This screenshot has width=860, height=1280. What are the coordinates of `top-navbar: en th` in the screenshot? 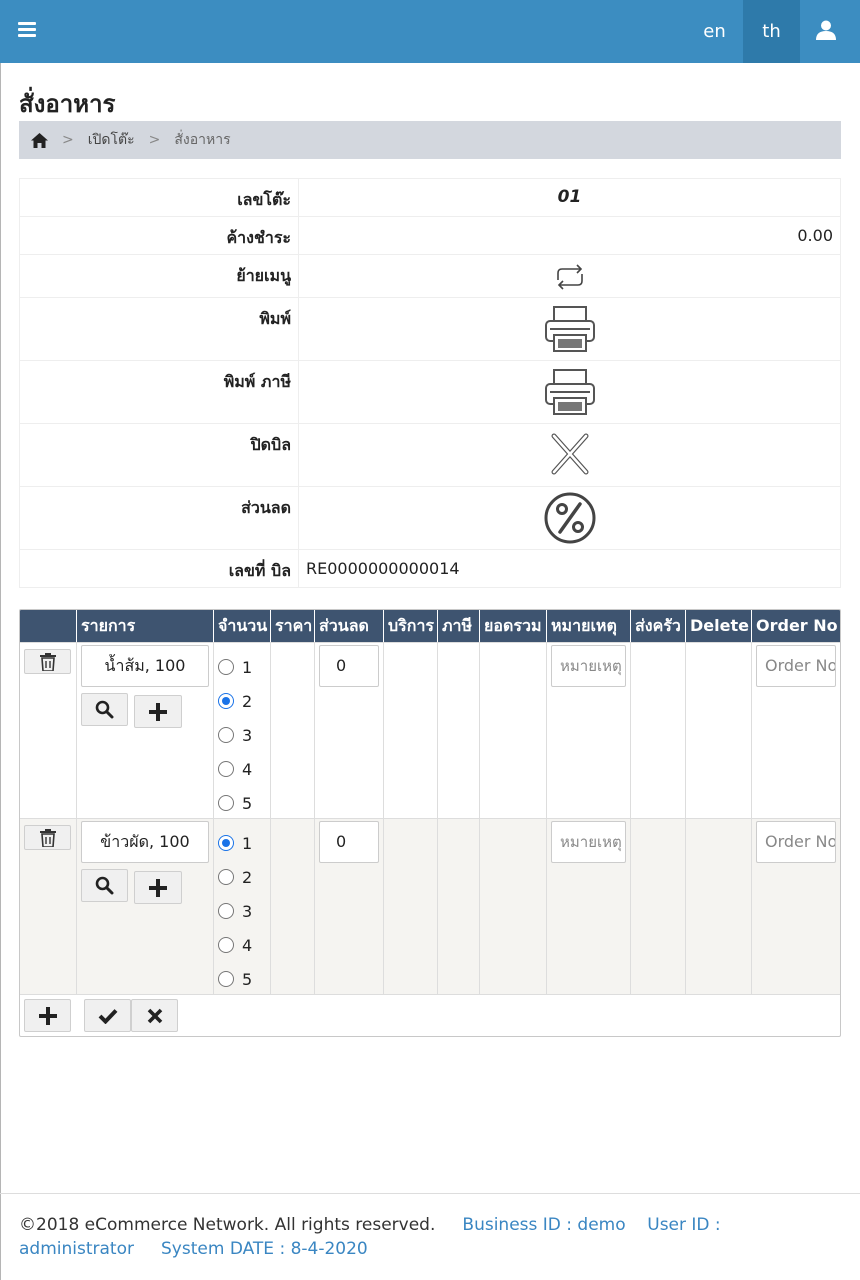 It's located at (430, 31).